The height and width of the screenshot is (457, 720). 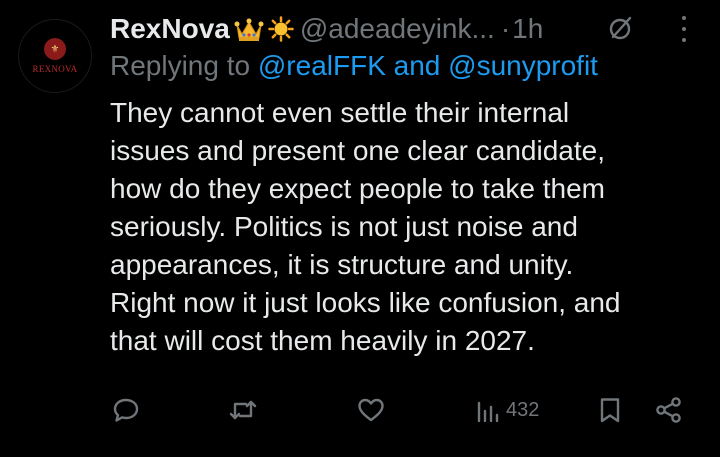 I want to click on share-icon, so click(x=668, y=410).